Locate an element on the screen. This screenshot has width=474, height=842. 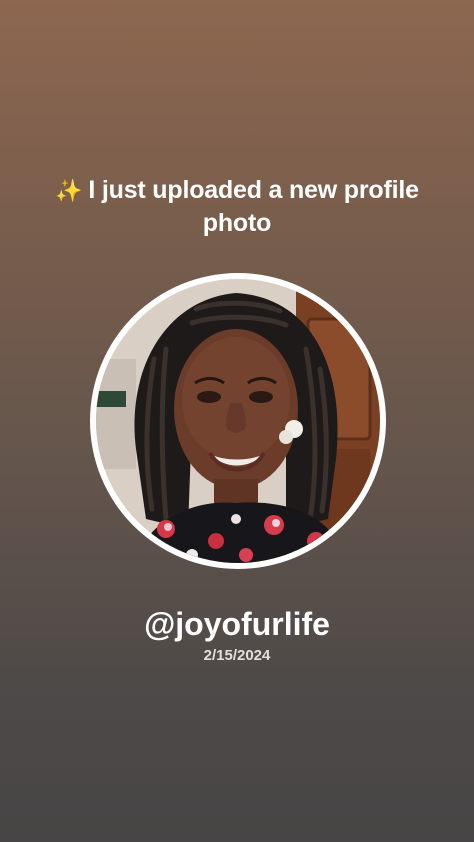
upload-date: 2/15/2024 is located at coordinates (237, 655).